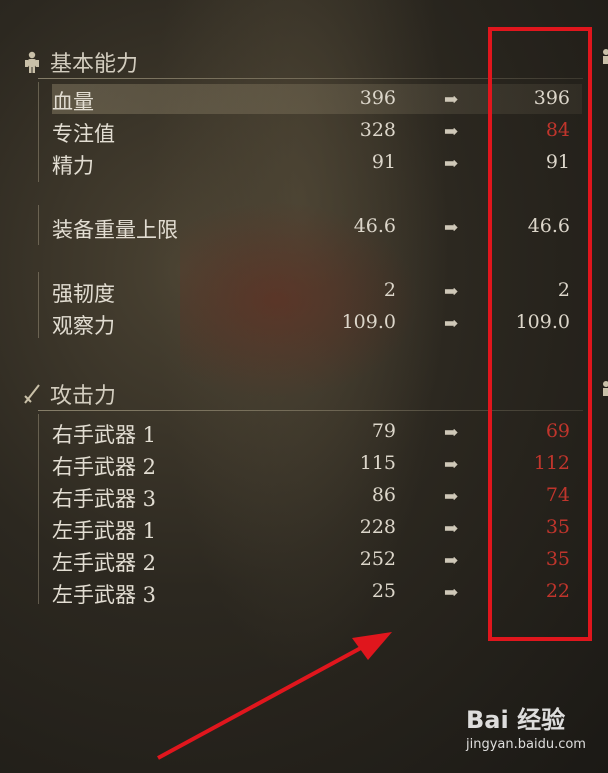 This screenshot has height=773, width=608. What do you see at coordinates (526, 744) in the screenshot?
I see `watermark-url: jingyan.baidu.com` at bounding box center [526, 744].